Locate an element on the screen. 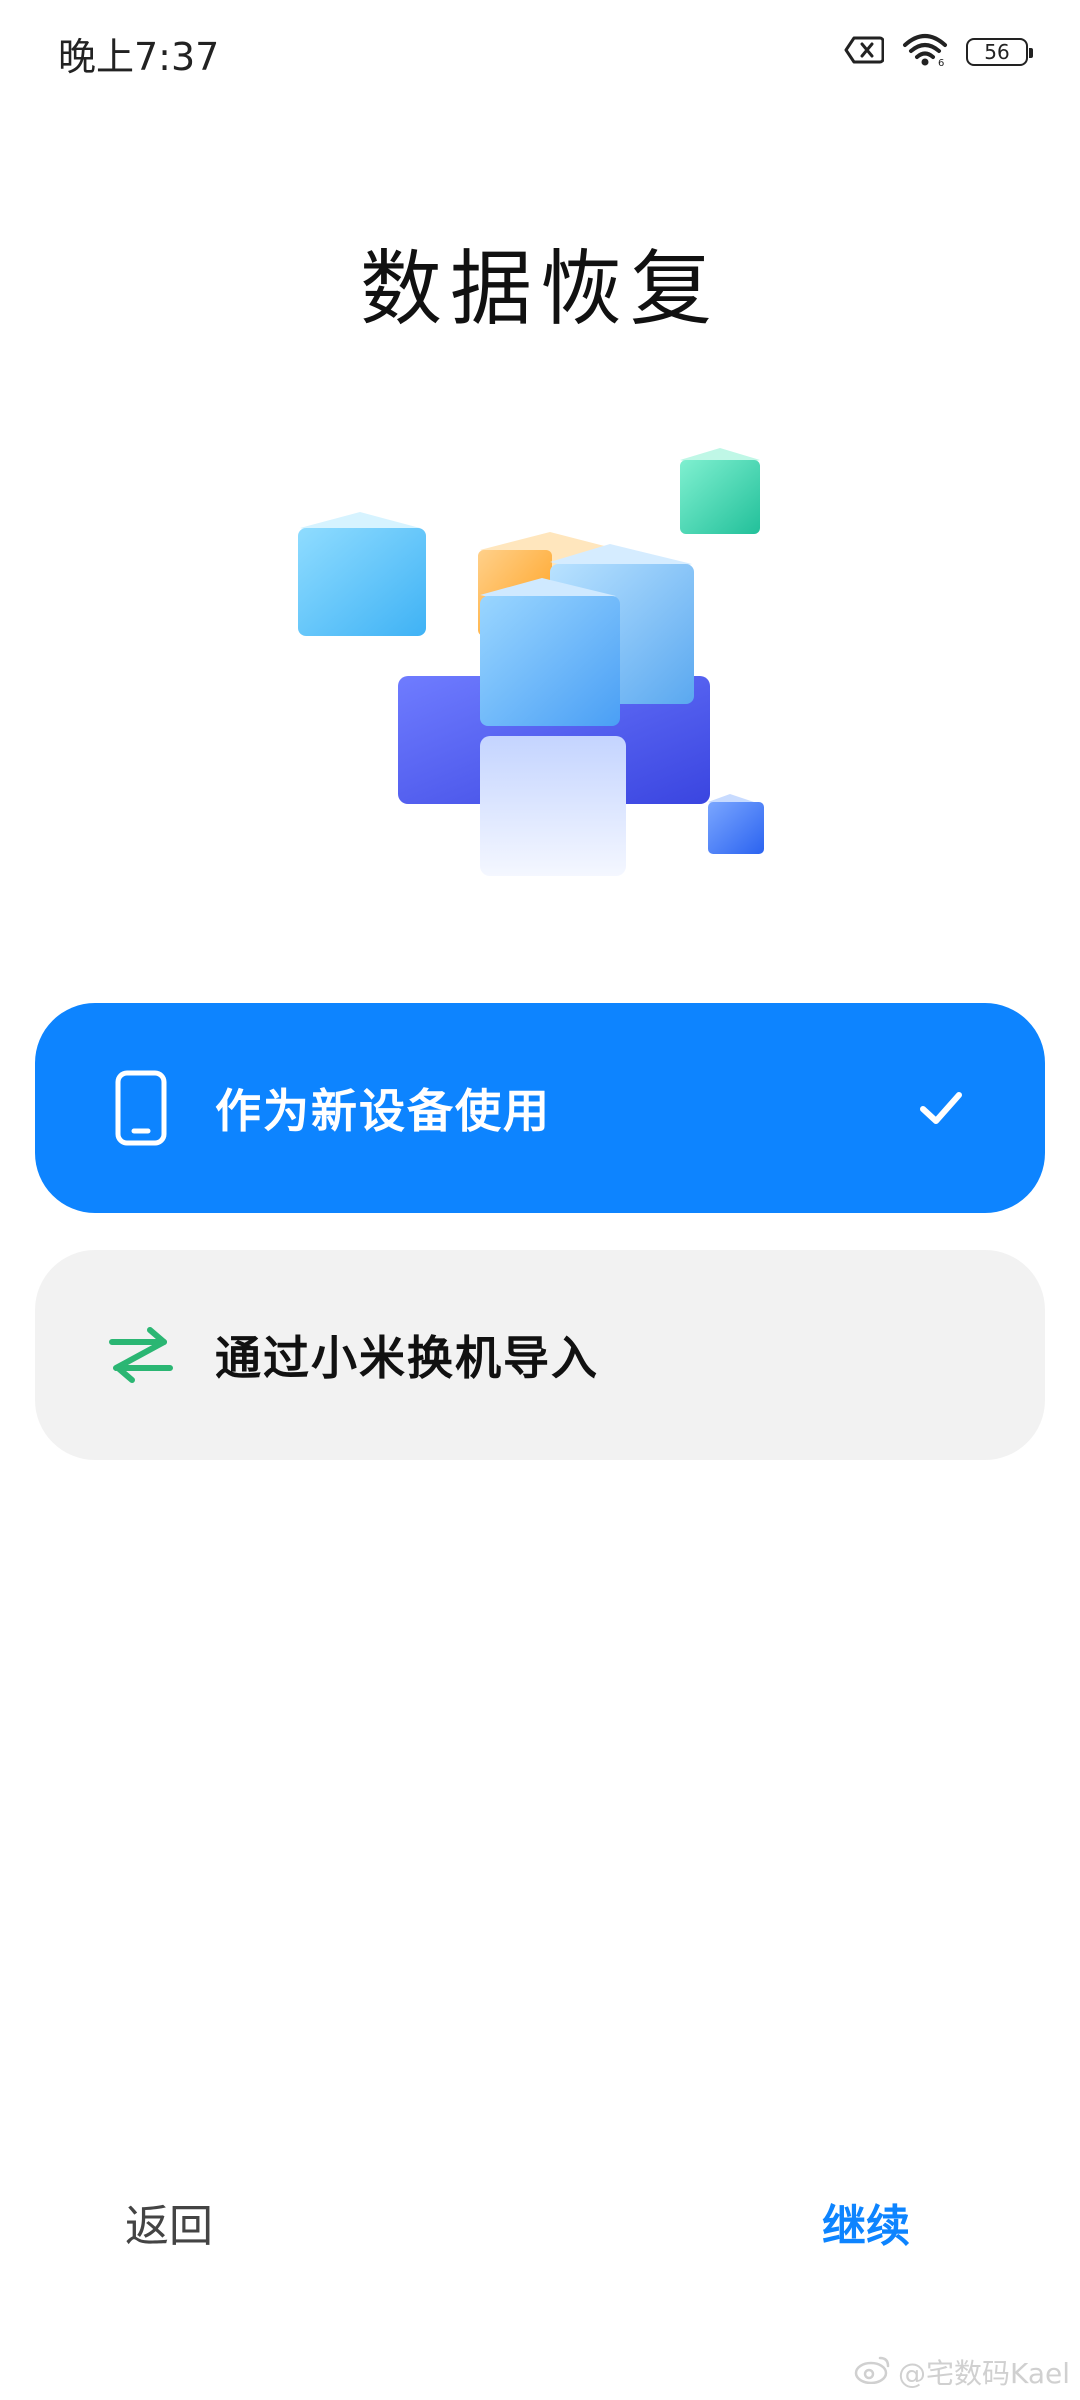  option-new-device: 作为新设备使用 is located at coordinates (540, 1108).